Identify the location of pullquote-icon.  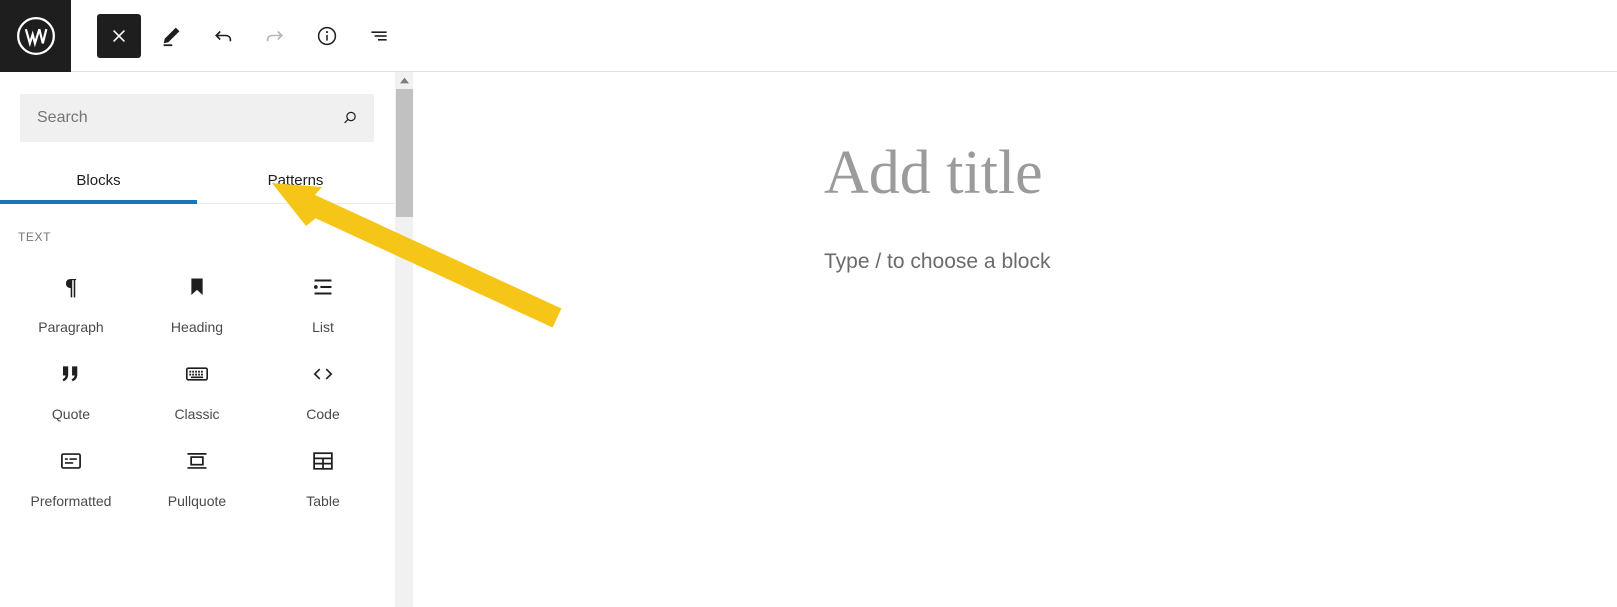
(197, 461).